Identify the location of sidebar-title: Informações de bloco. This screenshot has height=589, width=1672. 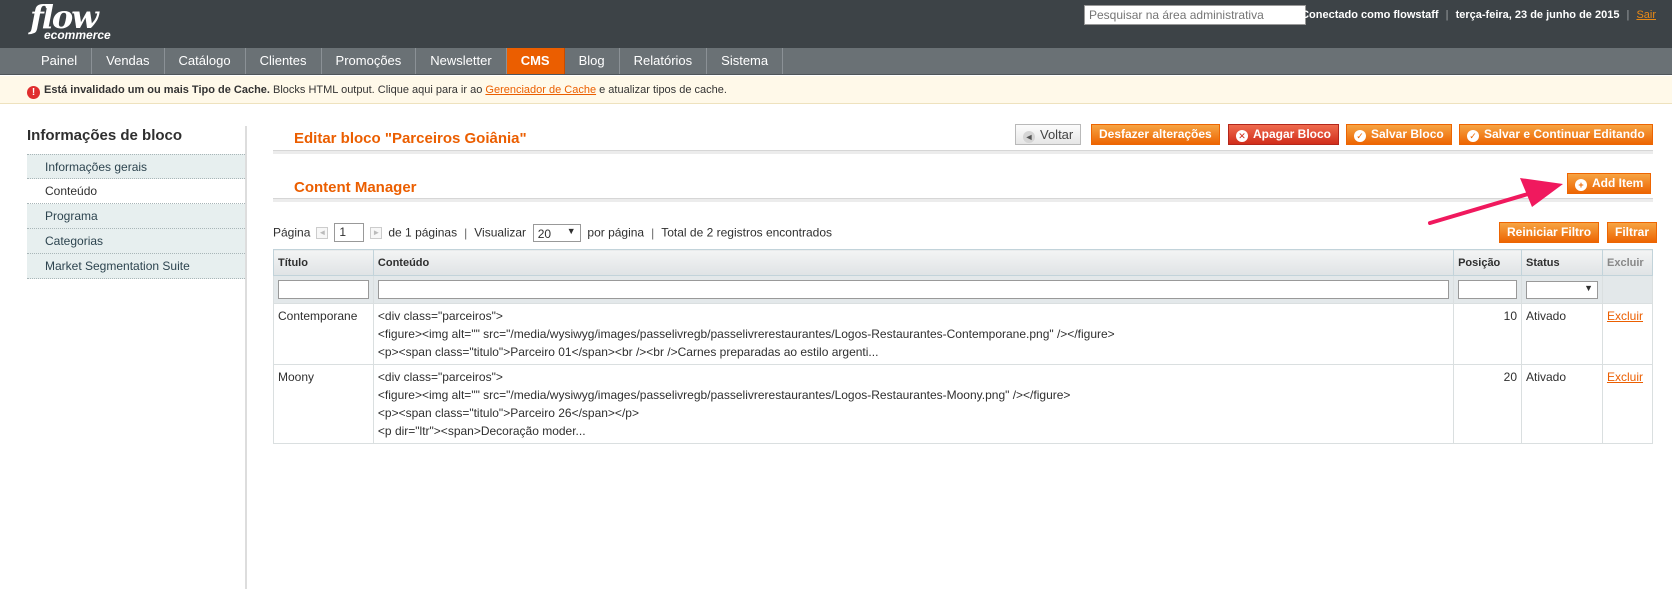
(105, 135).